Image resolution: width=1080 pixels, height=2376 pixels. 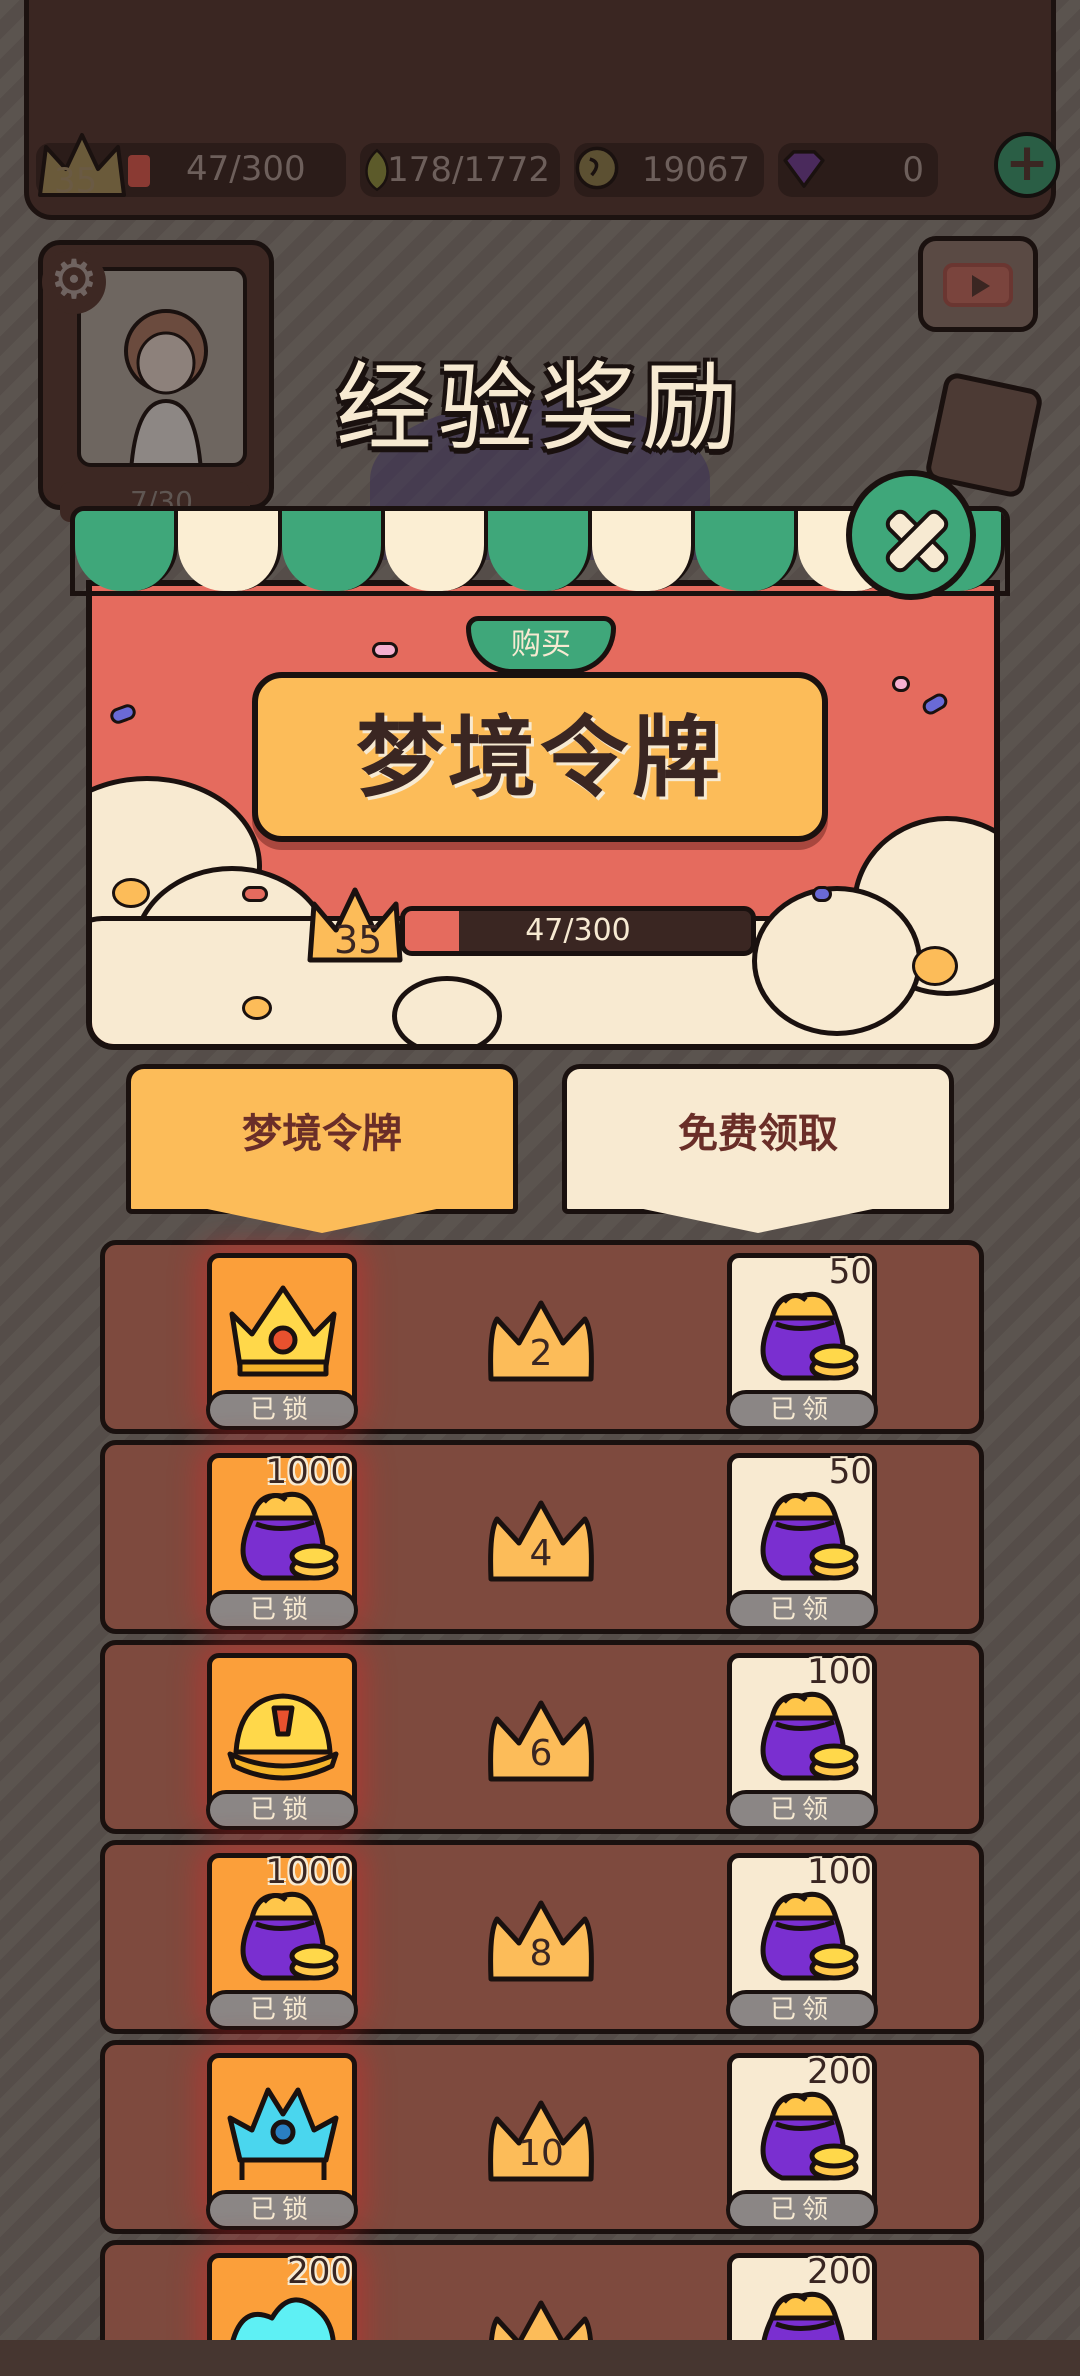 What do you see at coordinates (377, 170) in the screenshot?
I see `leaf-icon` at bounding box center [377, 170].